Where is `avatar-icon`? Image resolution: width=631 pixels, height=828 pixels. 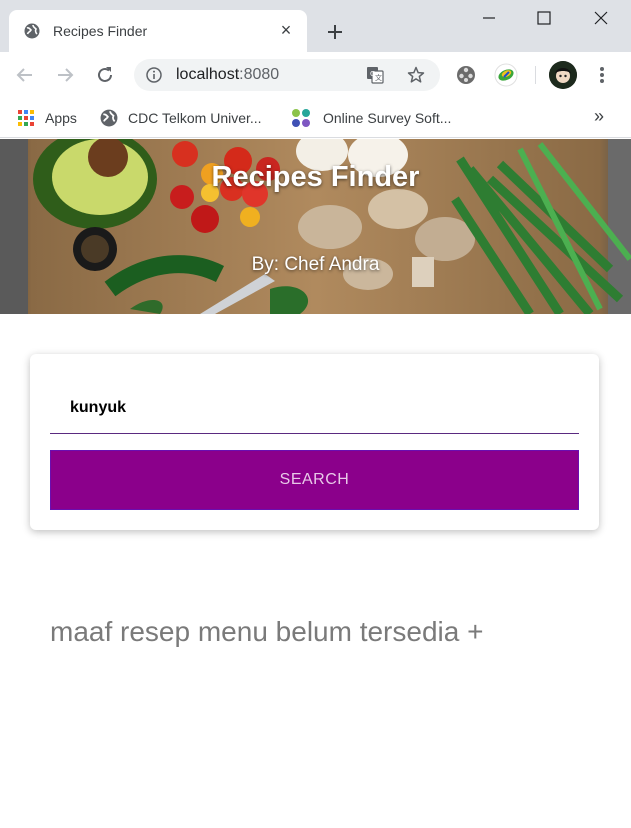
avatar-icon is located at coordinates (563, 75).